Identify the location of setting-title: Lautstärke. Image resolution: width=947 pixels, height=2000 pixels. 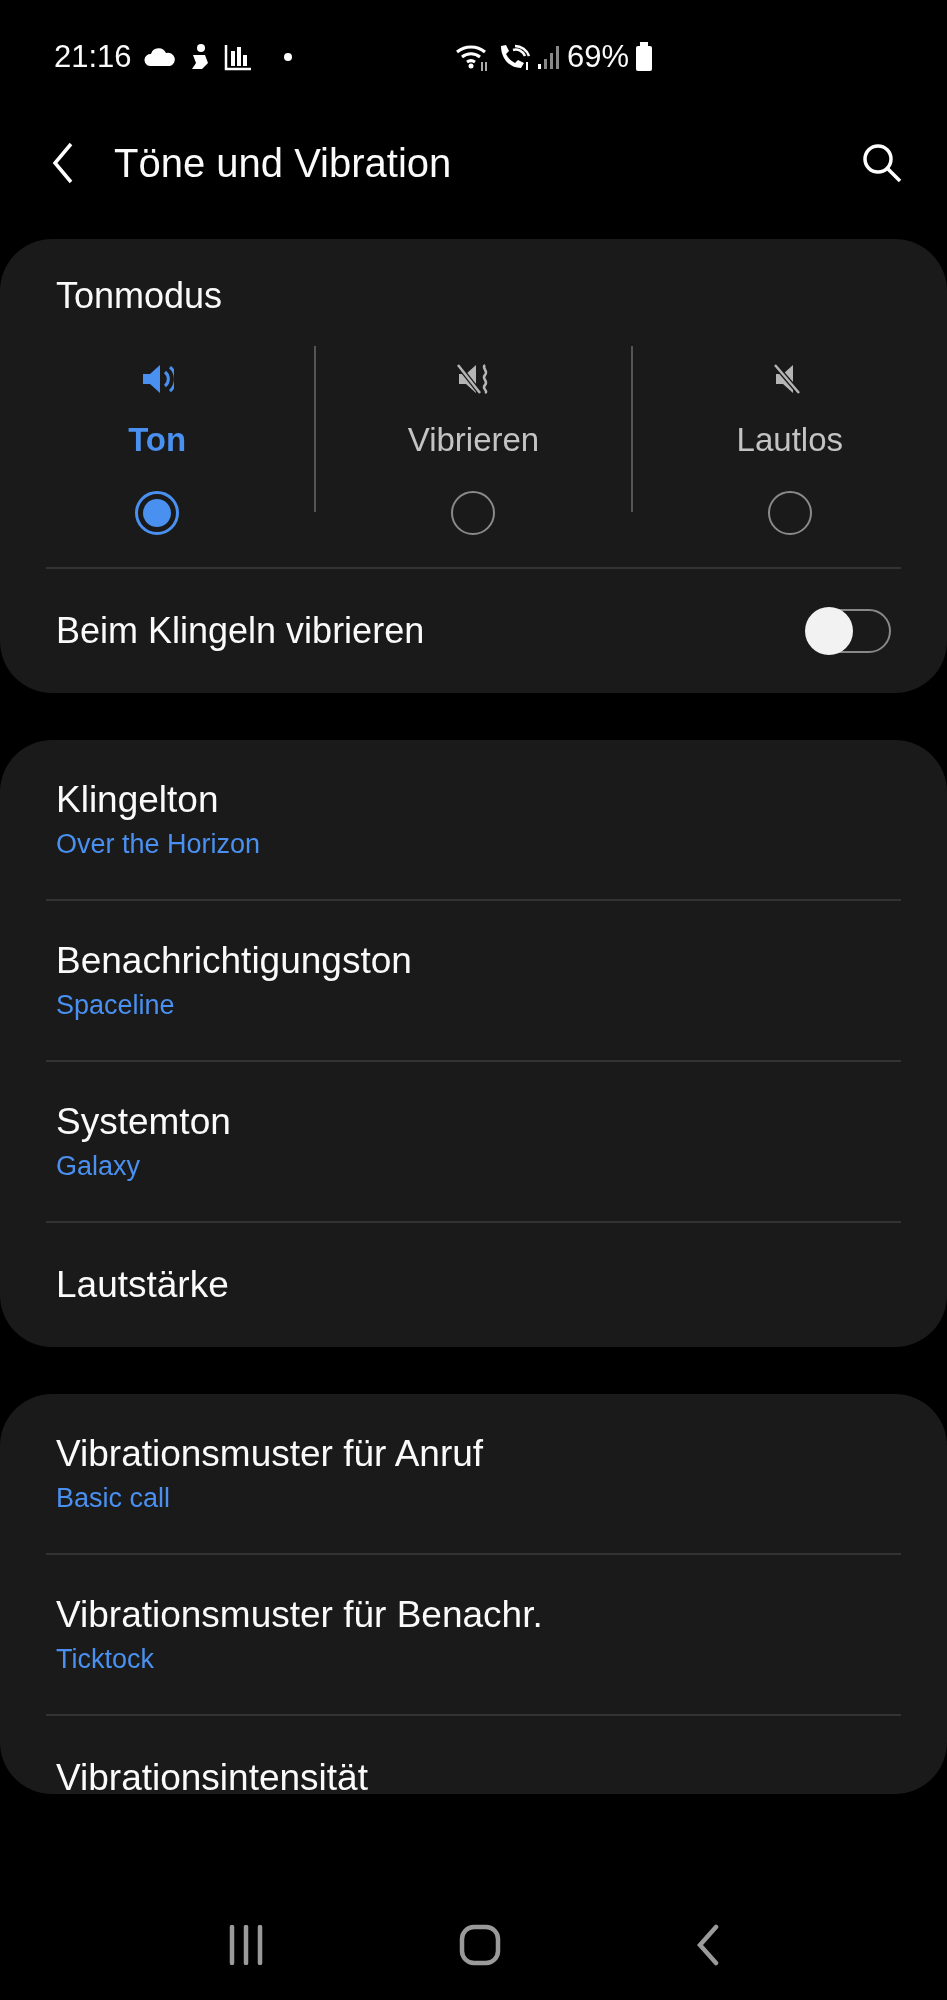
(473, 1285).